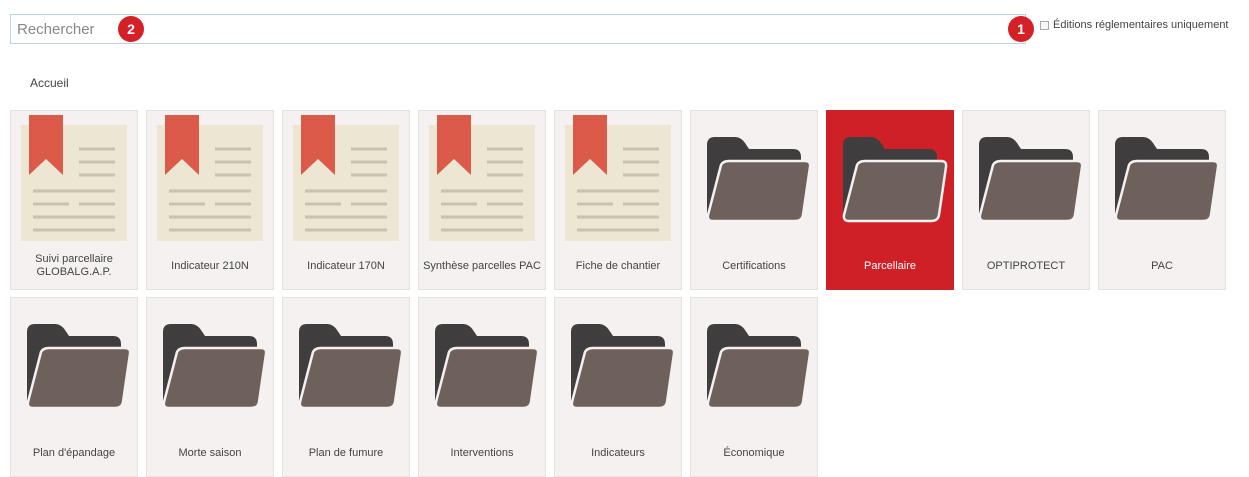 Image resolution: width=1249 pixels, height=477 pixels. I want to click on regulatory-filter: Éditions réglementaires uniquement, so click(1134, 25).